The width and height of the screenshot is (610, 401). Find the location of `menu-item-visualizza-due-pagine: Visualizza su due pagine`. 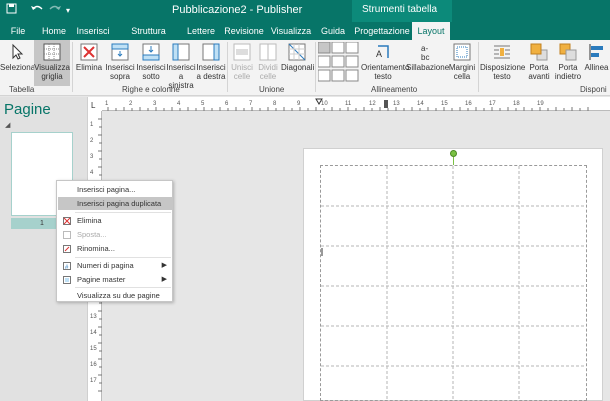

menu-item-visualizza-due-pagine: Visualizza su due pagine is located at coordinates (115, 295).